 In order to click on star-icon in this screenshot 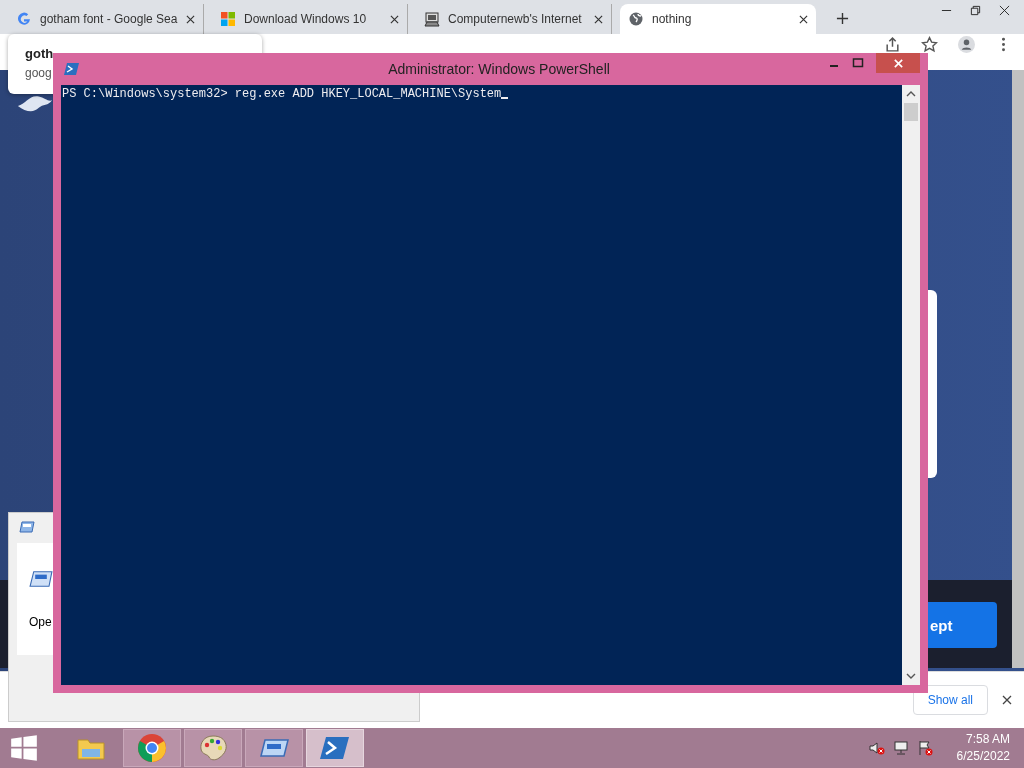, I will do `click(929, 44)`.